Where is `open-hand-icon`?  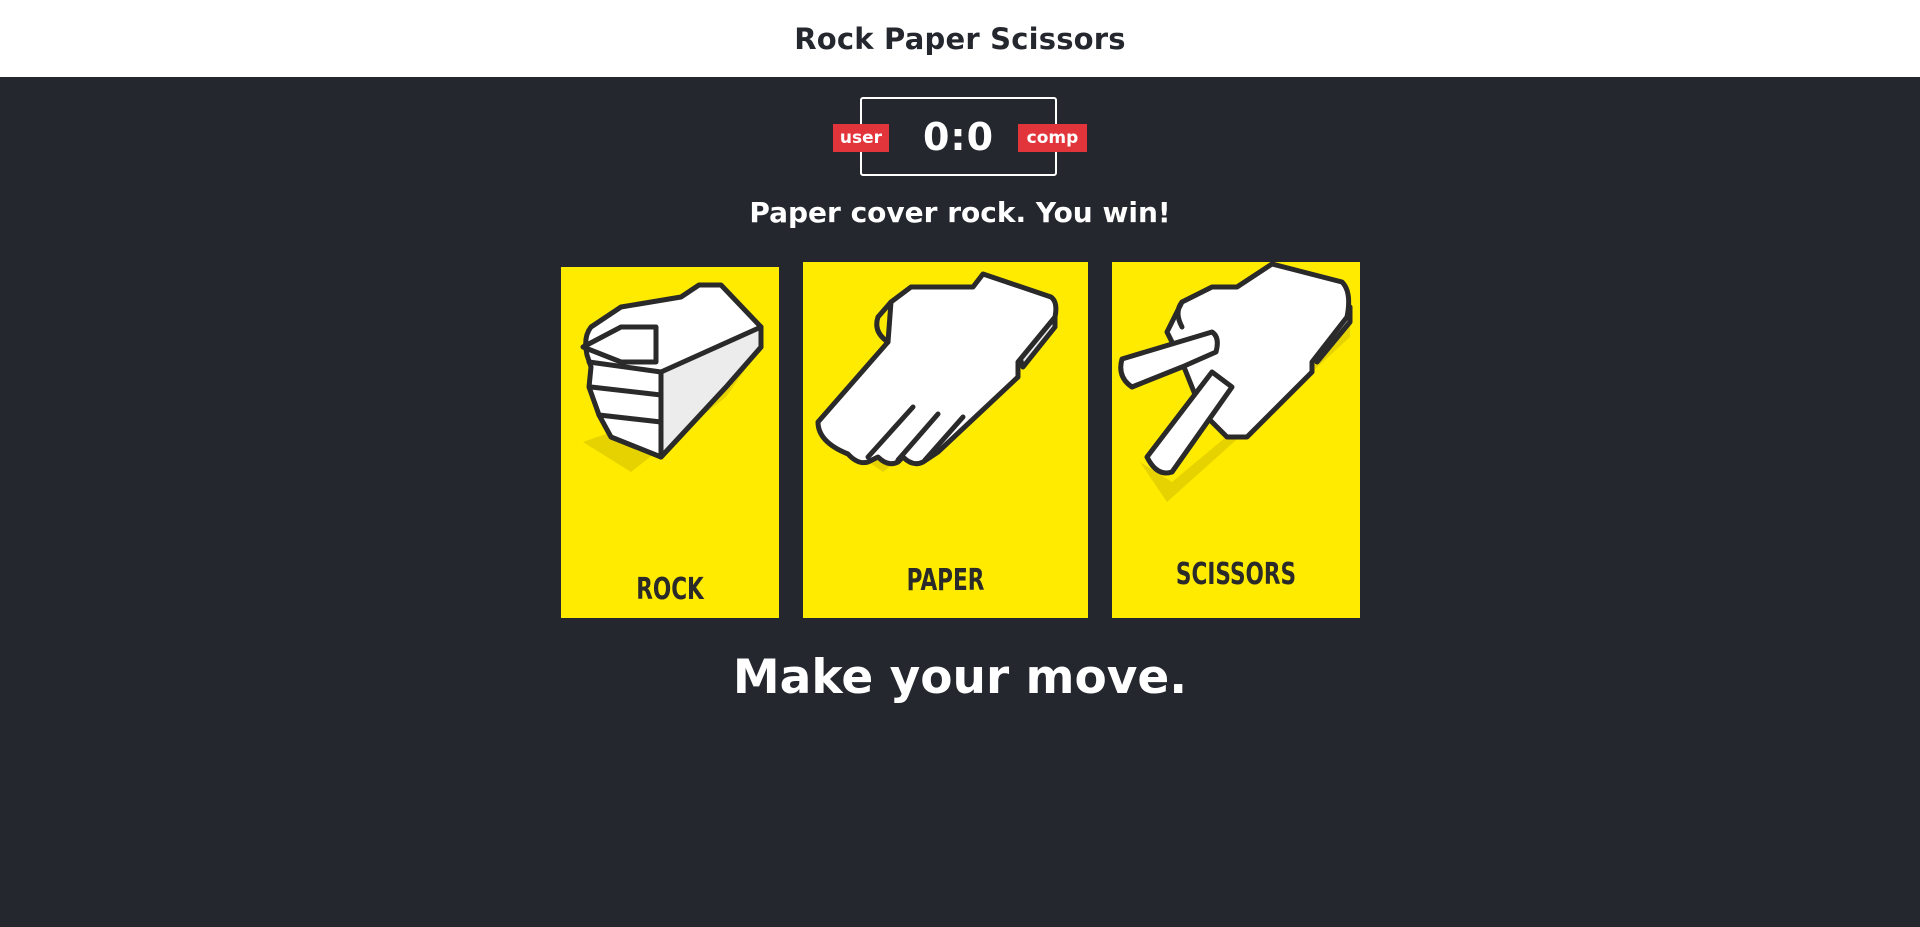
open-hand-icon is located at coordinates (937, 371).